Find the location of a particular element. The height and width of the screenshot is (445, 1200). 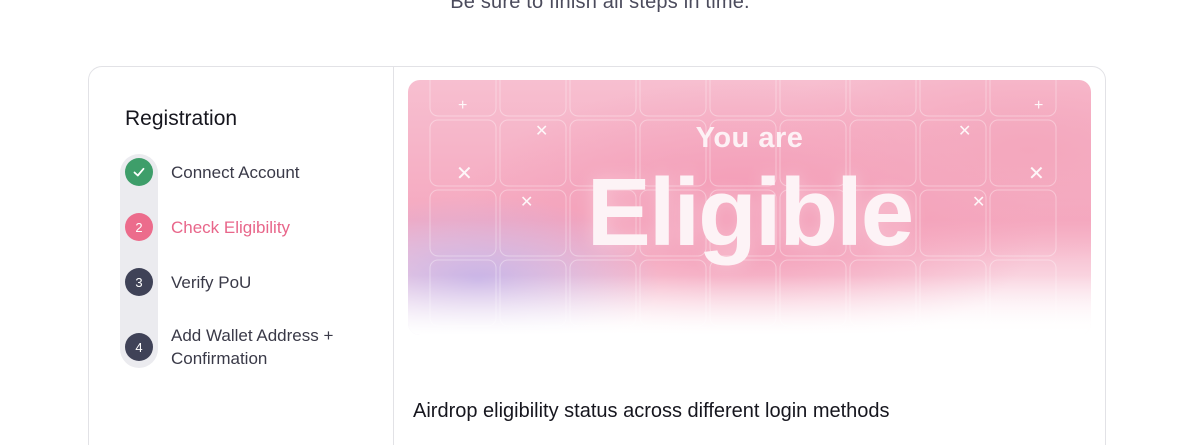

step-4-label-line2: Confirmation is located at coordinates (219, 358).